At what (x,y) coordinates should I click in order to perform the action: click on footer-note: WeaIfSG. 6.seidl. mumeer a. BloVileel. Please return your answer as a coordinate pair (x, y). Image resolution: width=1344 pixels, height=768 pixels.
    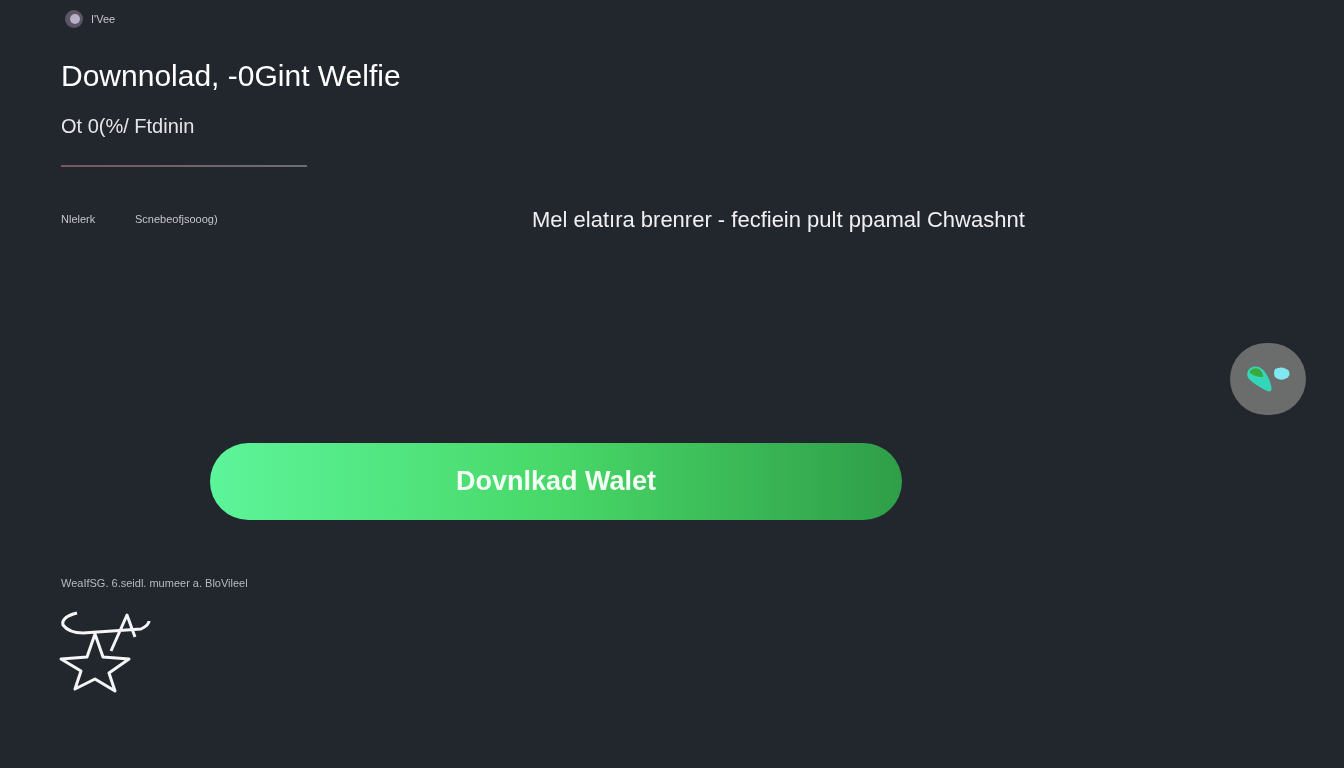
    Looking at the image, I should click on (155, 583).